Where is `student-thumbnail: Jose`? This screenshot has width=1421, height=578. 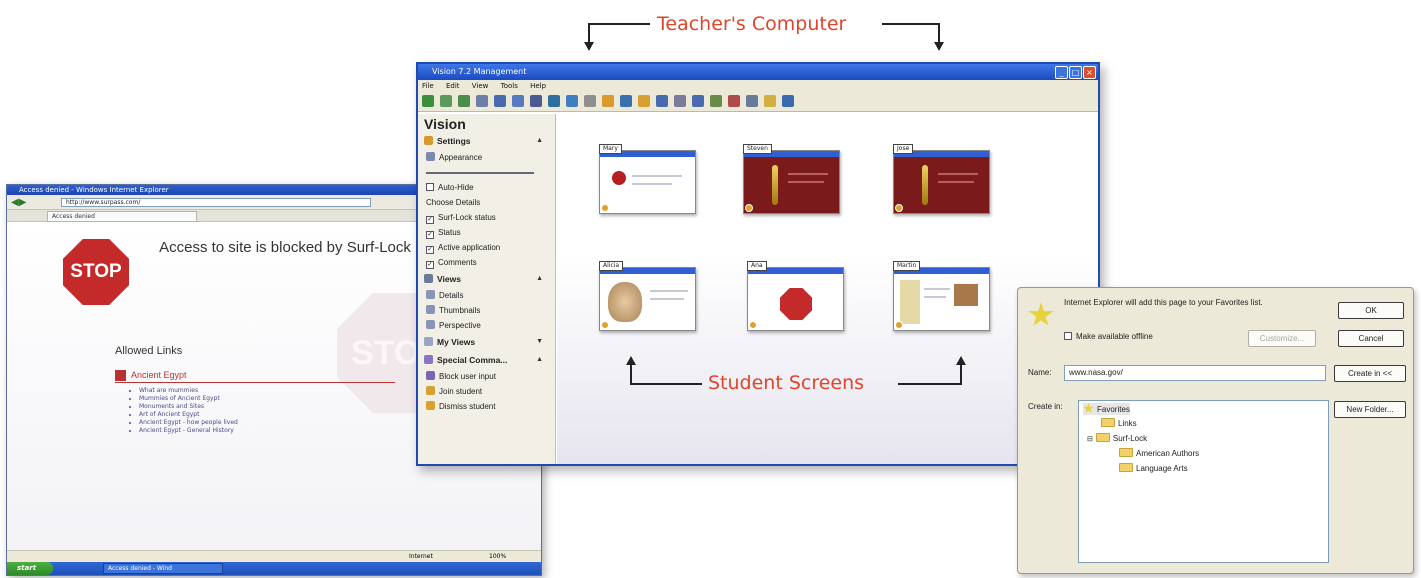 student-thumbnail: Jose is located at coordinates (941, 179).